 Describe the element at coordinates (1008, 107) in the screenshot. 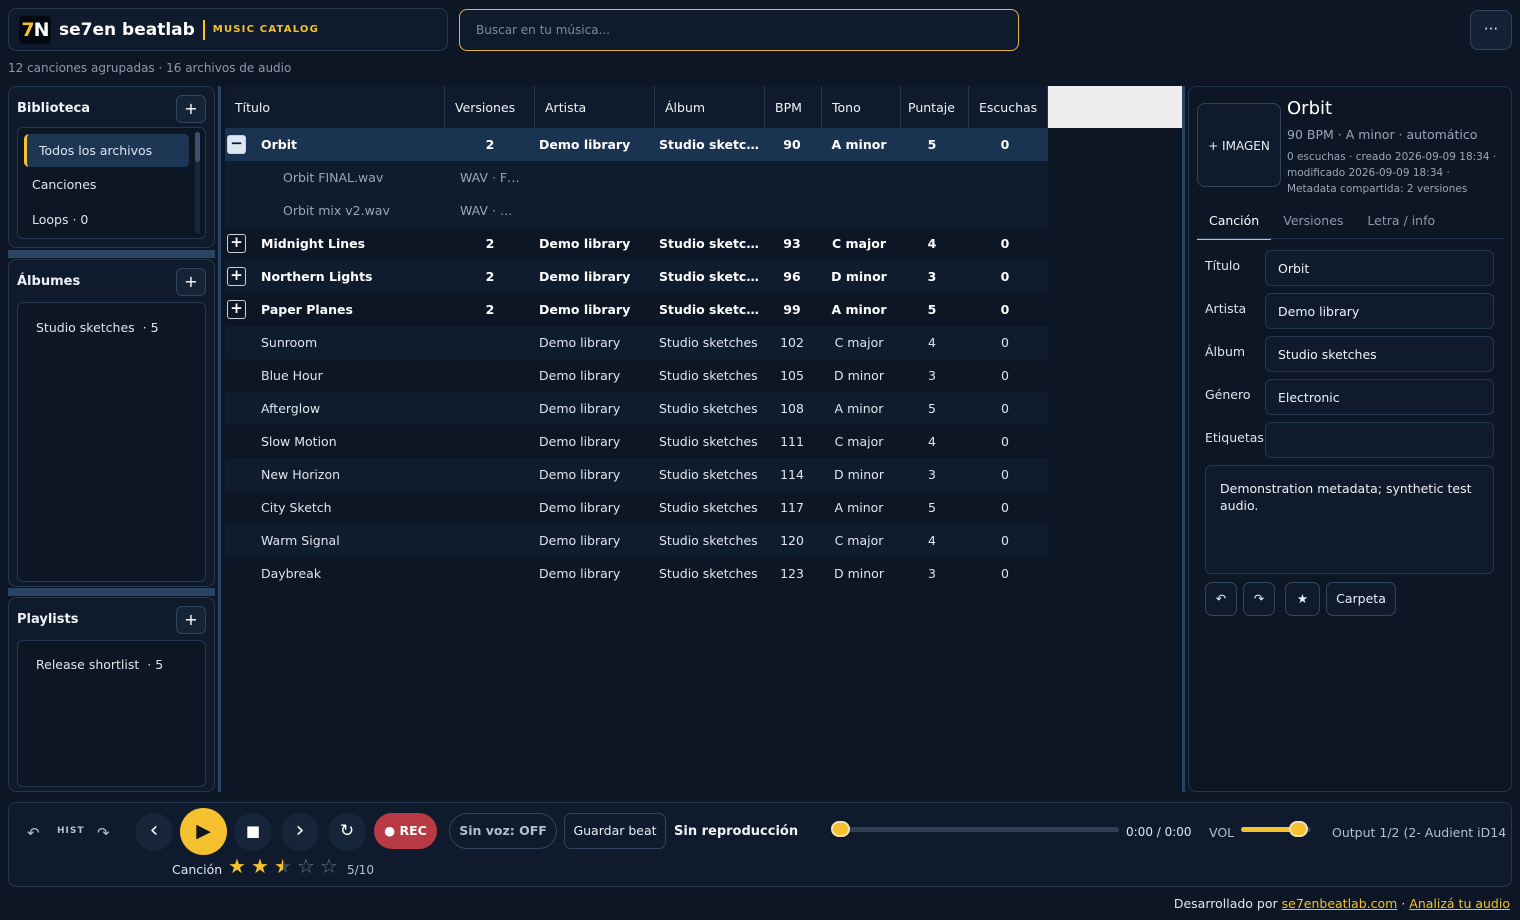

I see `column-plays: Escuchas` at that location.